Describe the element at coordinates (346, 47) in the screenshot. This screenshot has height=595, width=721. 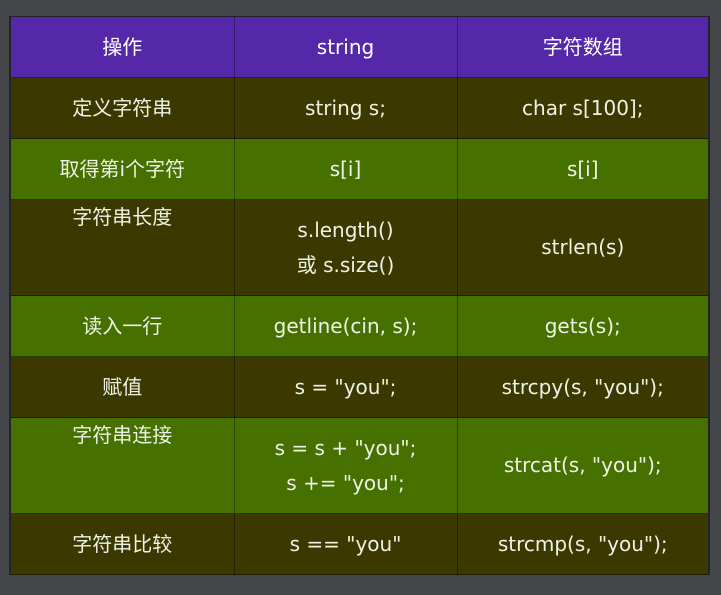
I see `header-string: string` at that location.